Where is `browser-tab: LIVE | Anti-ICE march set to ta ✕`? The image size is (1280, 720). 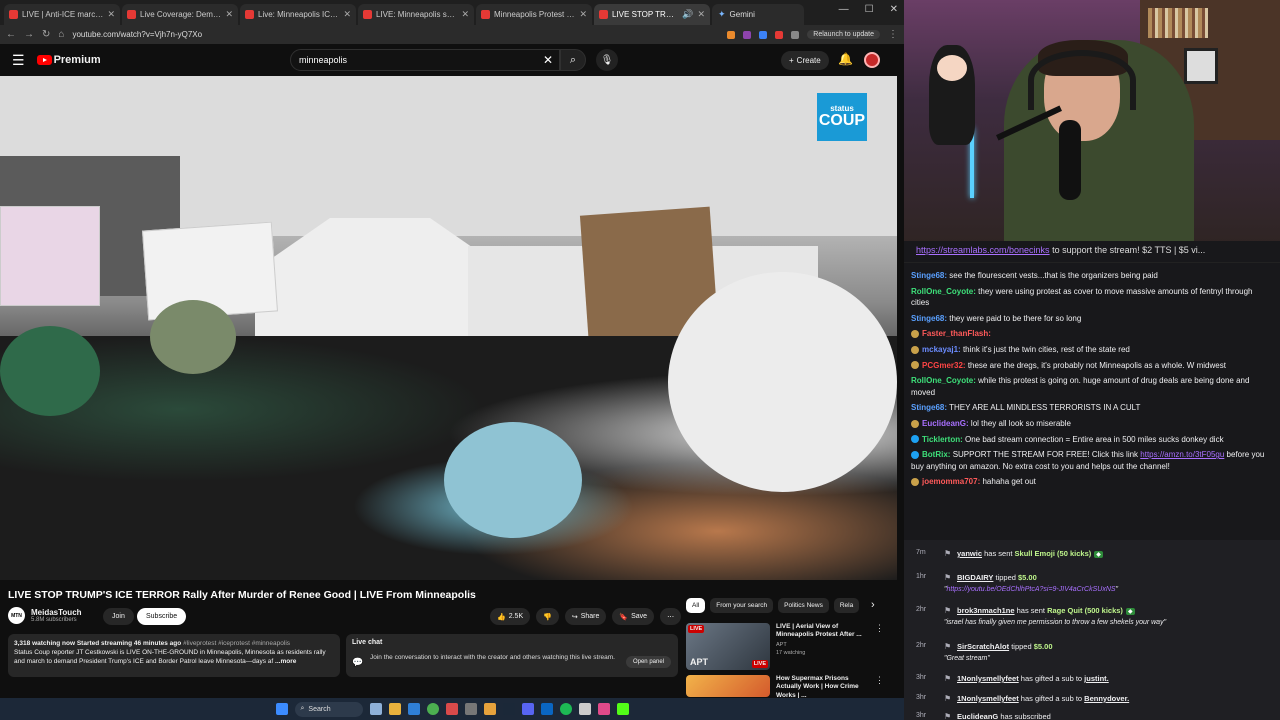 browser-tab: LIVE | Anti-ICE march set to ta ✕ is located at coordinates (62, 14).